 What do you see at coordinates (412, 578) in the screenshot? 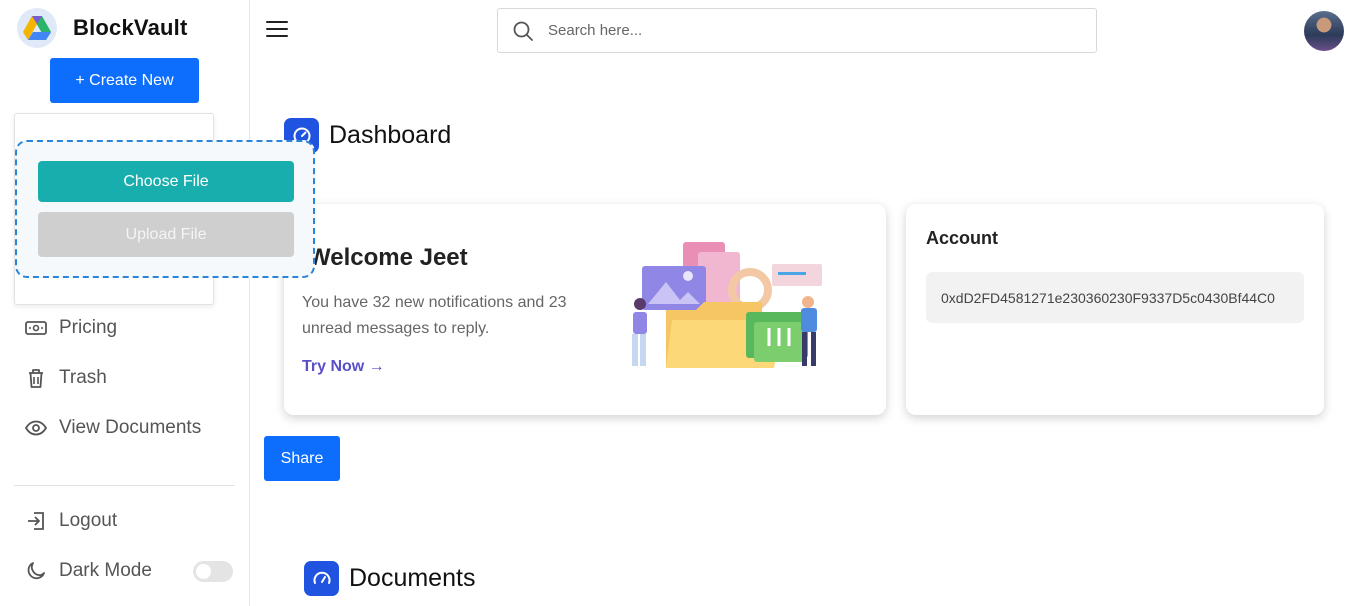
I see `section-title: Documents` at bounding box center [412, 578].